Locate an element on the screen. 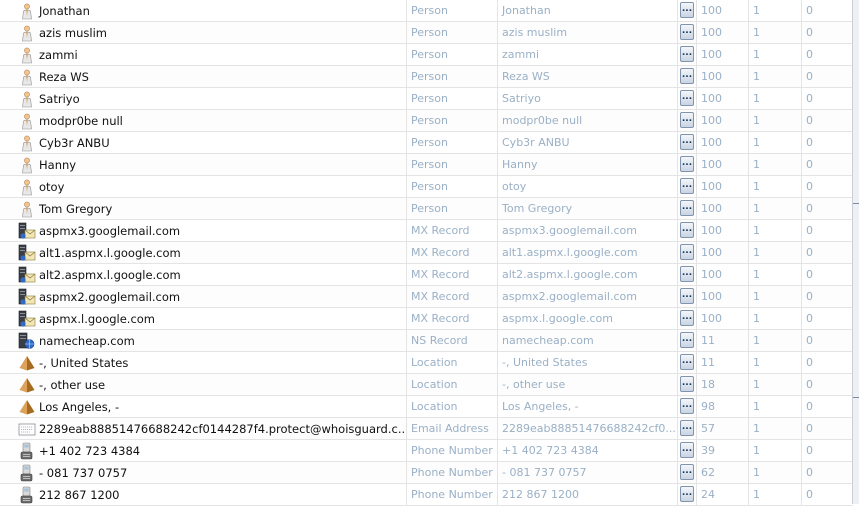 This screenshot has height=506, width=859. entity-name-cell: Los Angeles, - is located at coordinates (203, 406).